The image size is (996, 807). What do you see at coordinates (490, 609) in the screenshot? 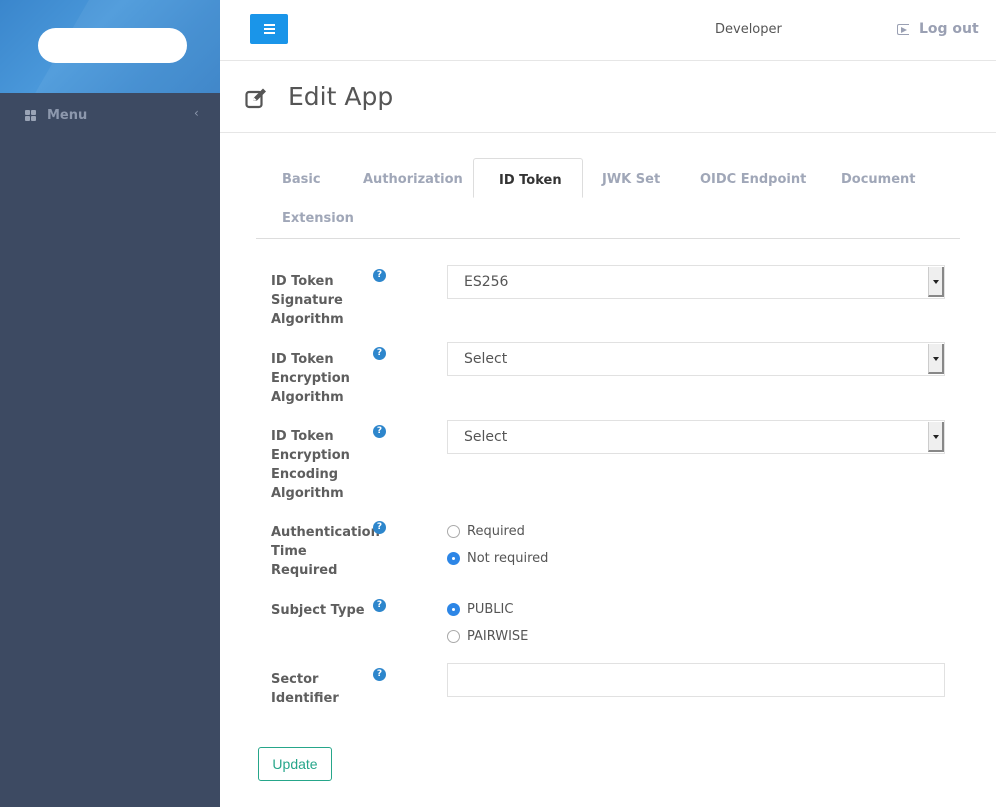
I see `radio-label: PUBLIC` at bounding box center [490, 609].